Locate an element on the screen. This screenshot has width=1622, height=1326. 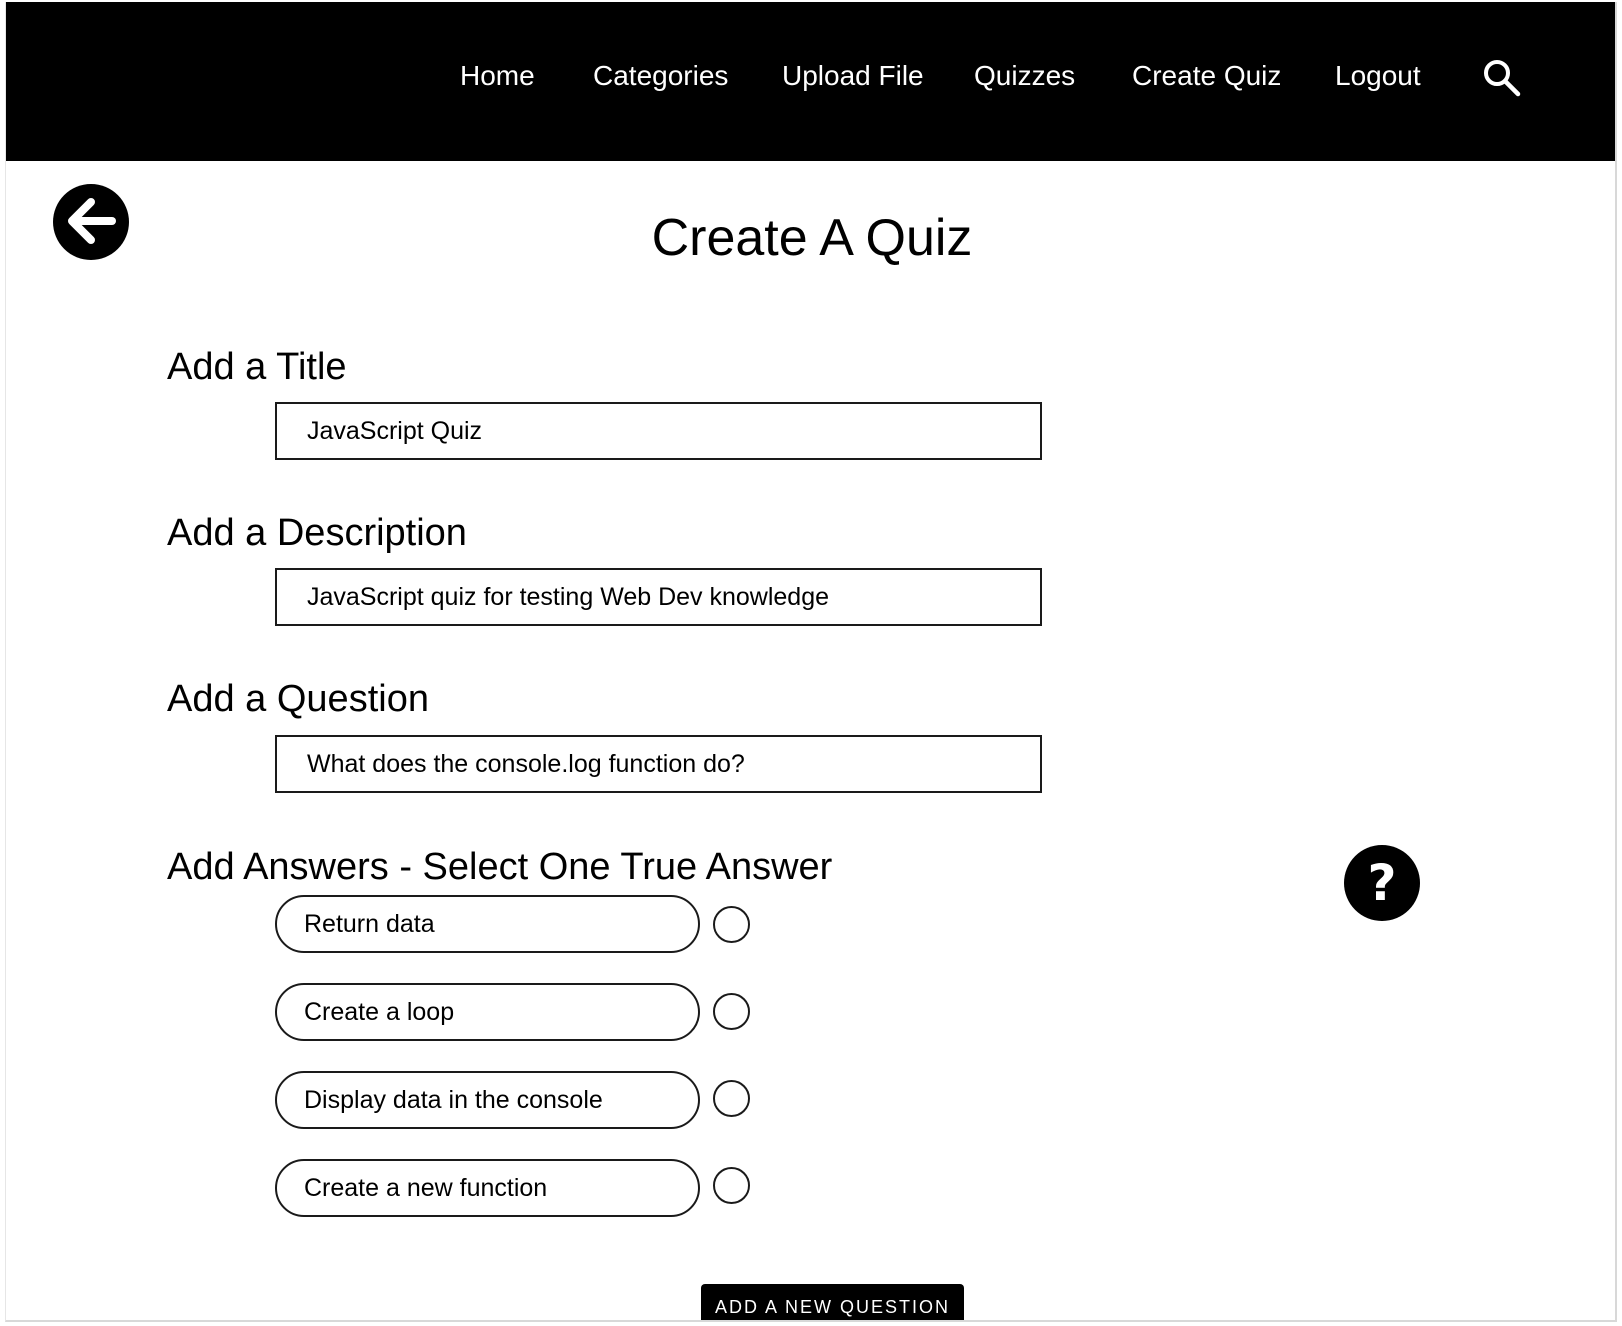
page-title: Create A Quiz is located at coordinates (810, 238).